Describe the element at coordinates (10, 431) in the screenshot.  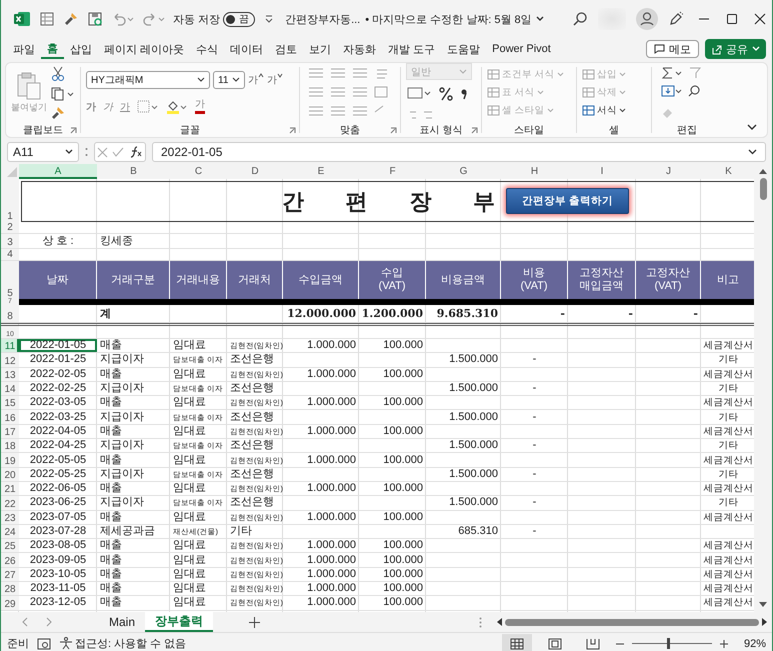
I see `row-number: 17` at that location.